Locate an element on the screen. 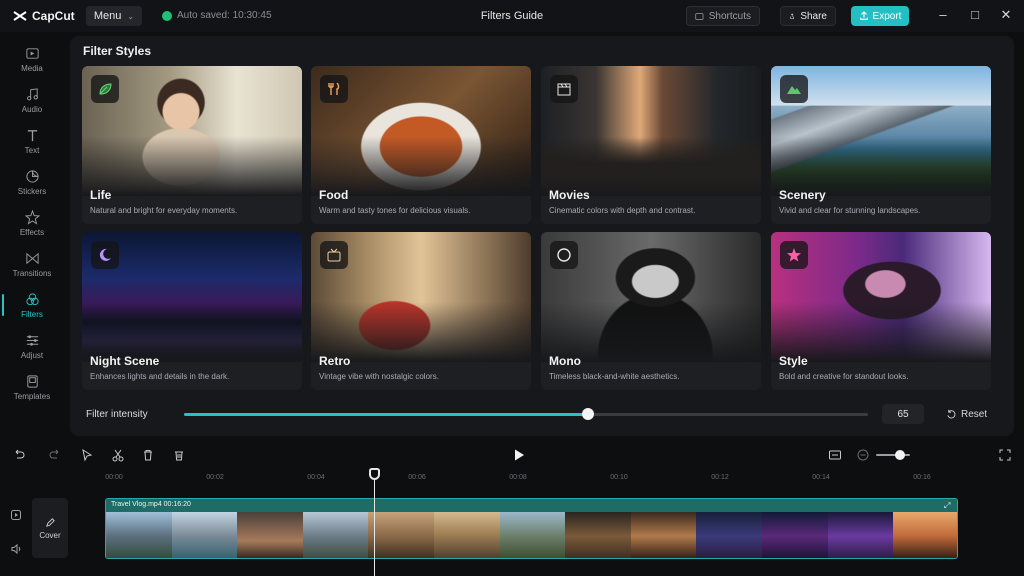  circle-icon is located at coordinates (564, 255).